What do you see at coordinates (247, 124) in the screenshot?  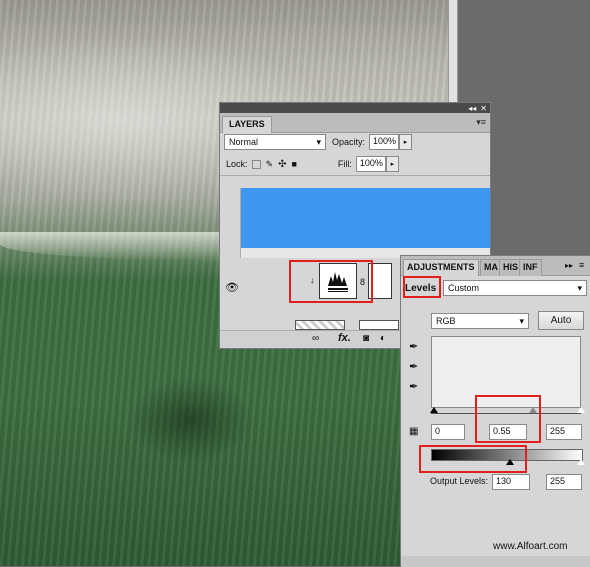 I see `tab-layers: LAYERS` at bounding box center [247, 124].